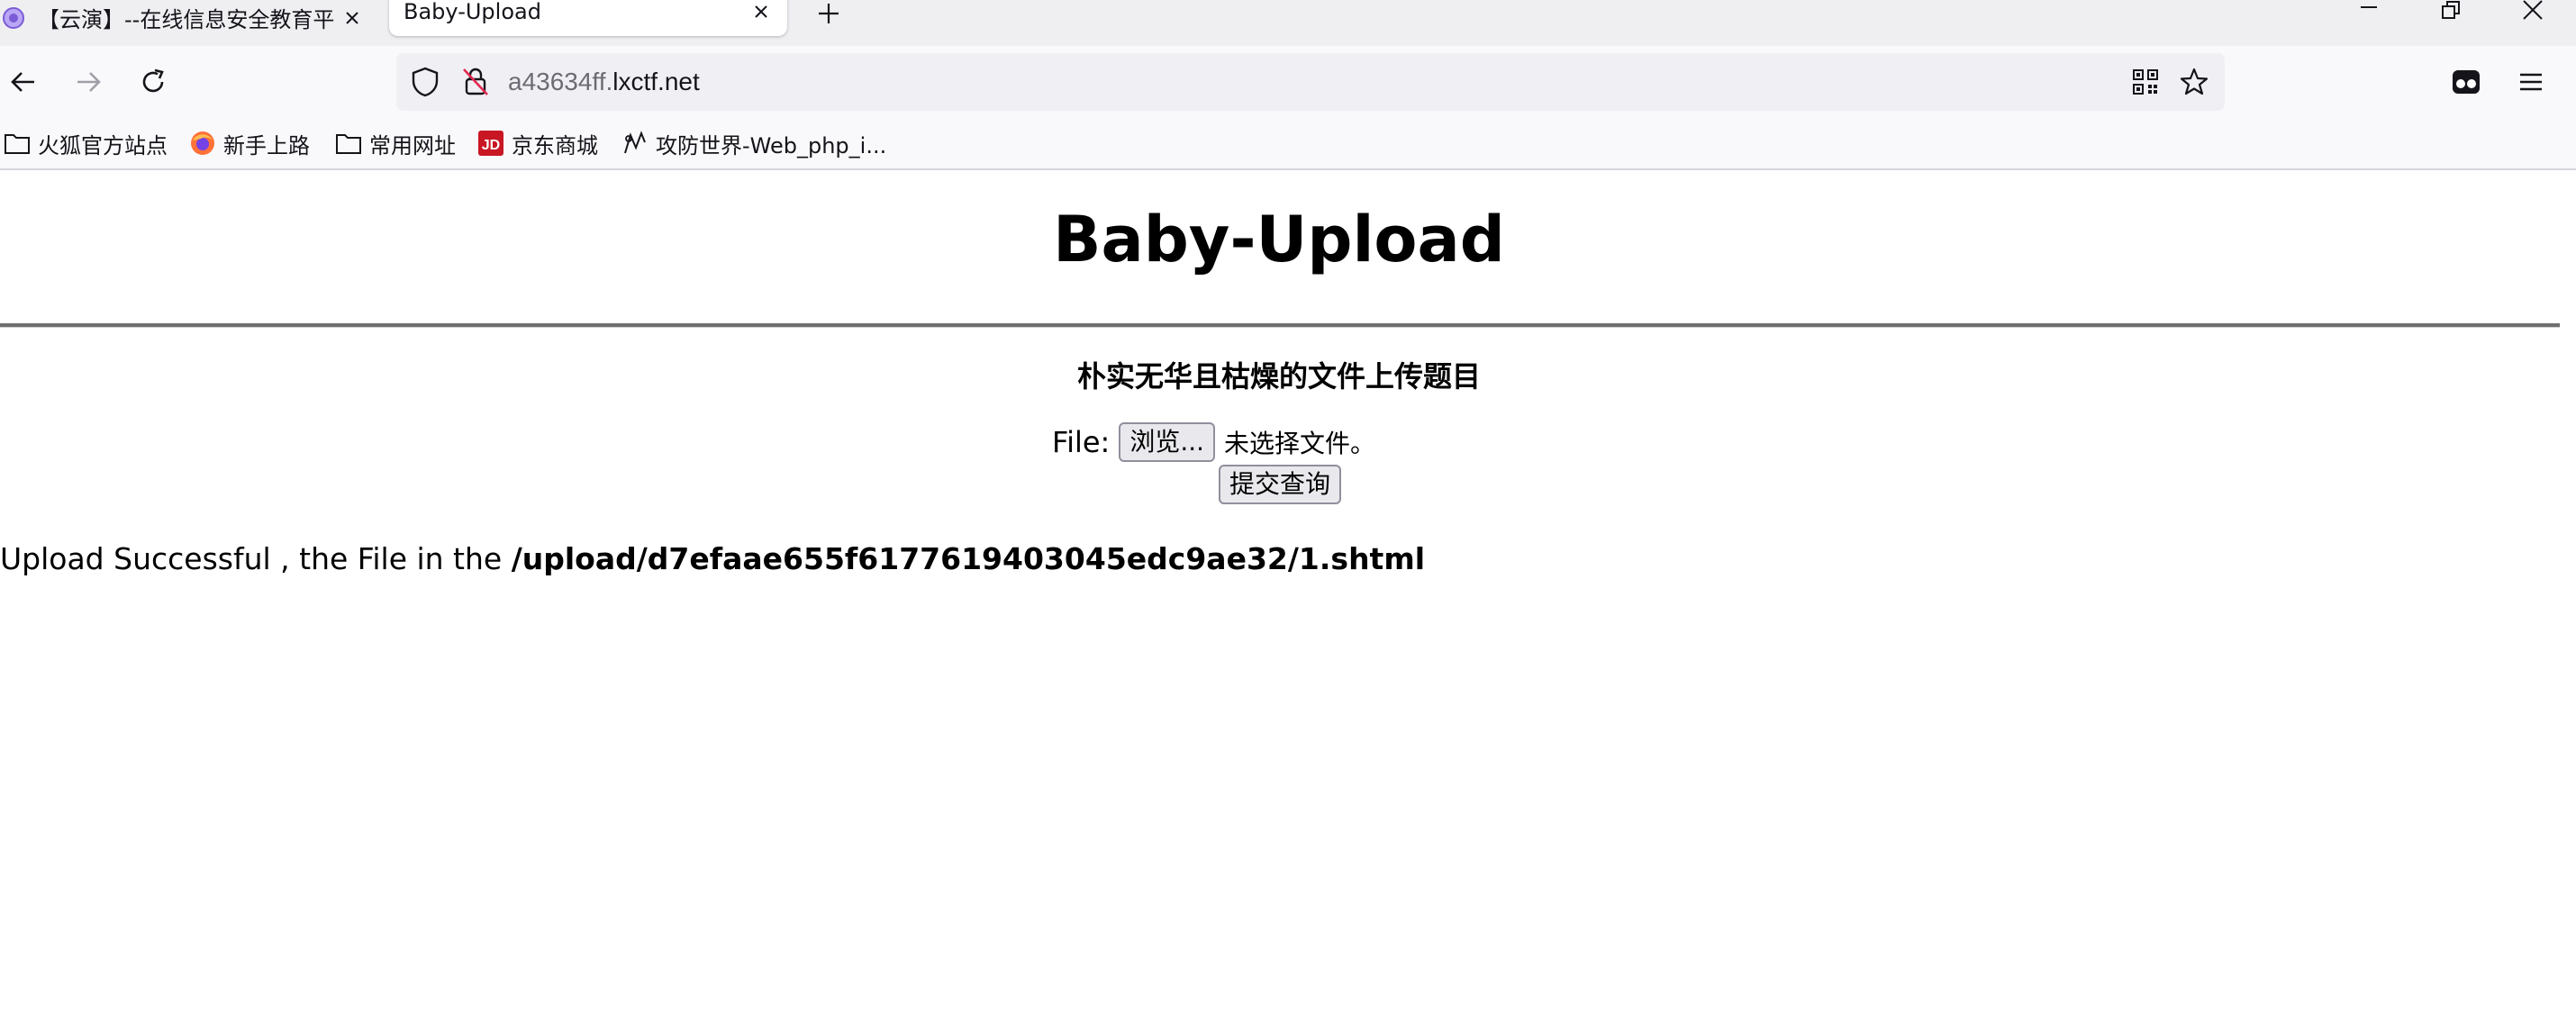 The width and height of the screenshot is (2576, 1032). I want to click on bookmark-item: 新手上路, so click(249, 143).